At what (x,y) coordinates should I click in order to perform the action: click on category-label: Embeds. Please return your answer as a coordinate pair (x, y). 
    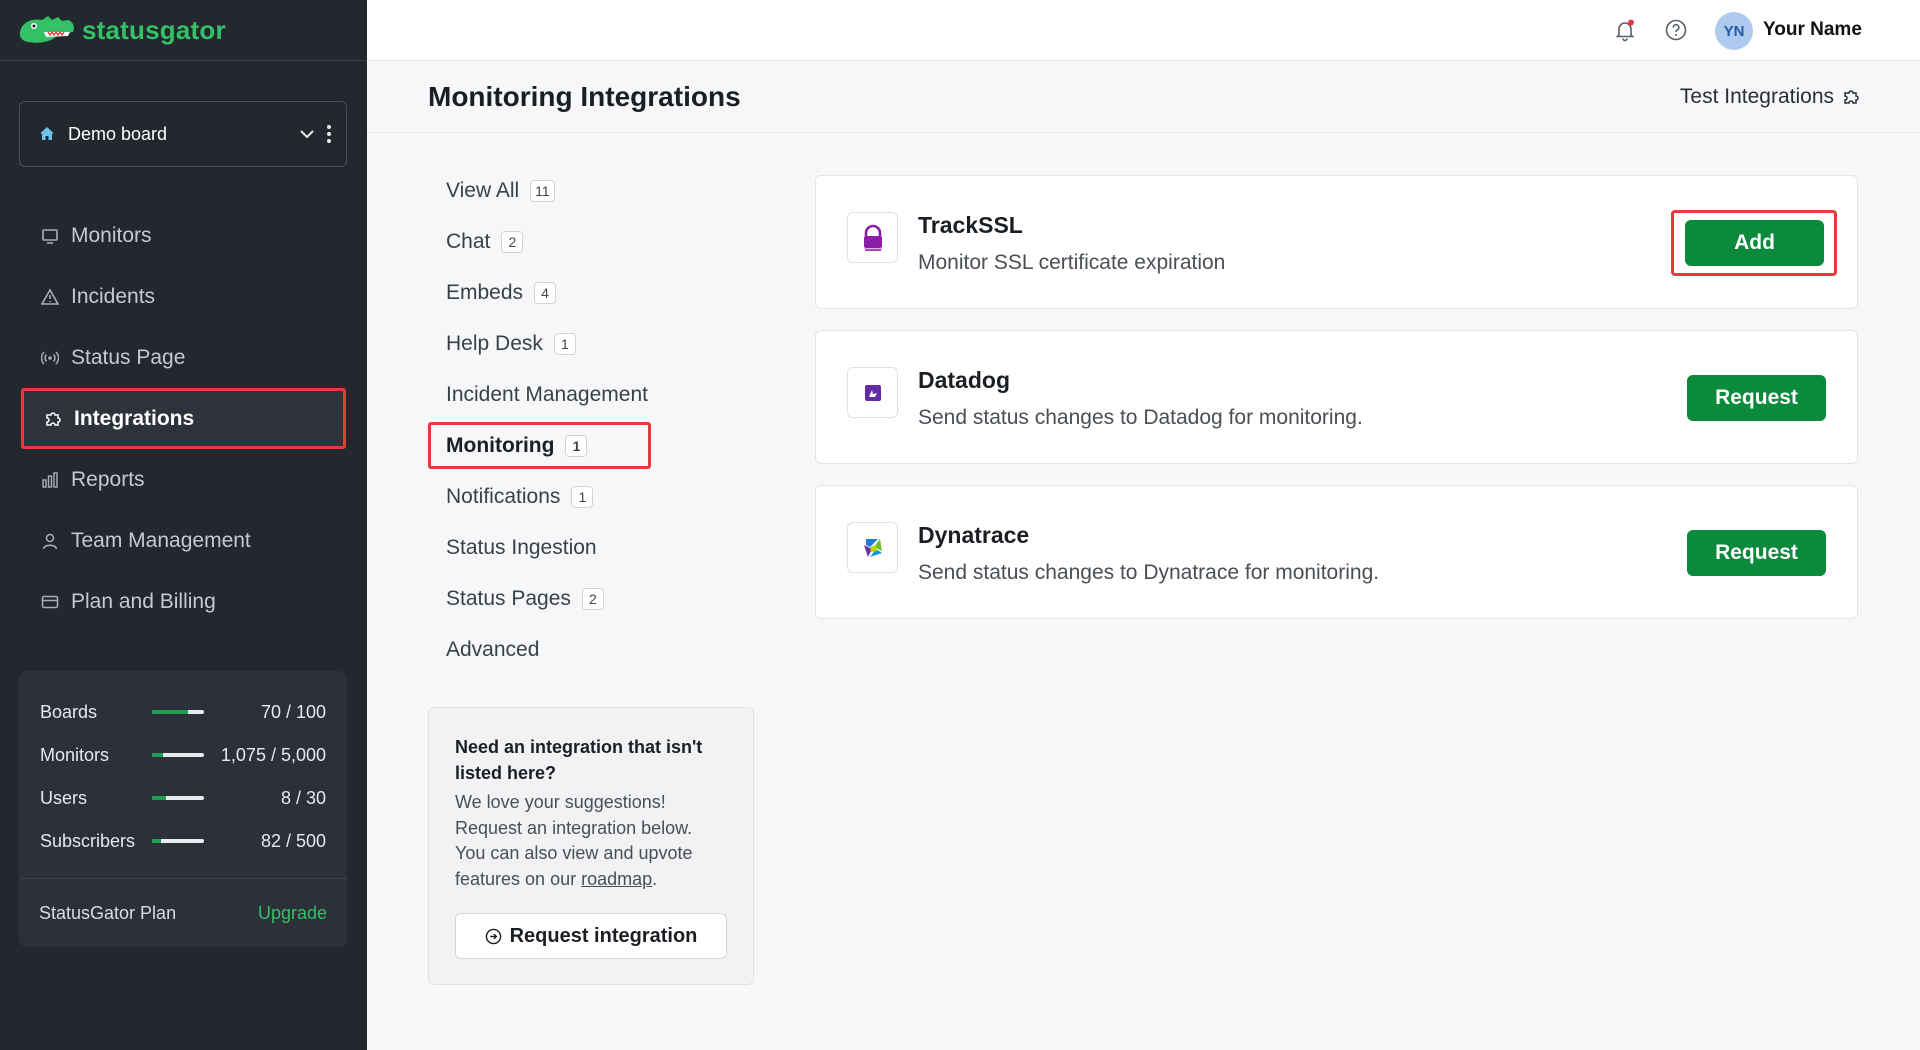
    Looking at the image, I should click on (485, 292).